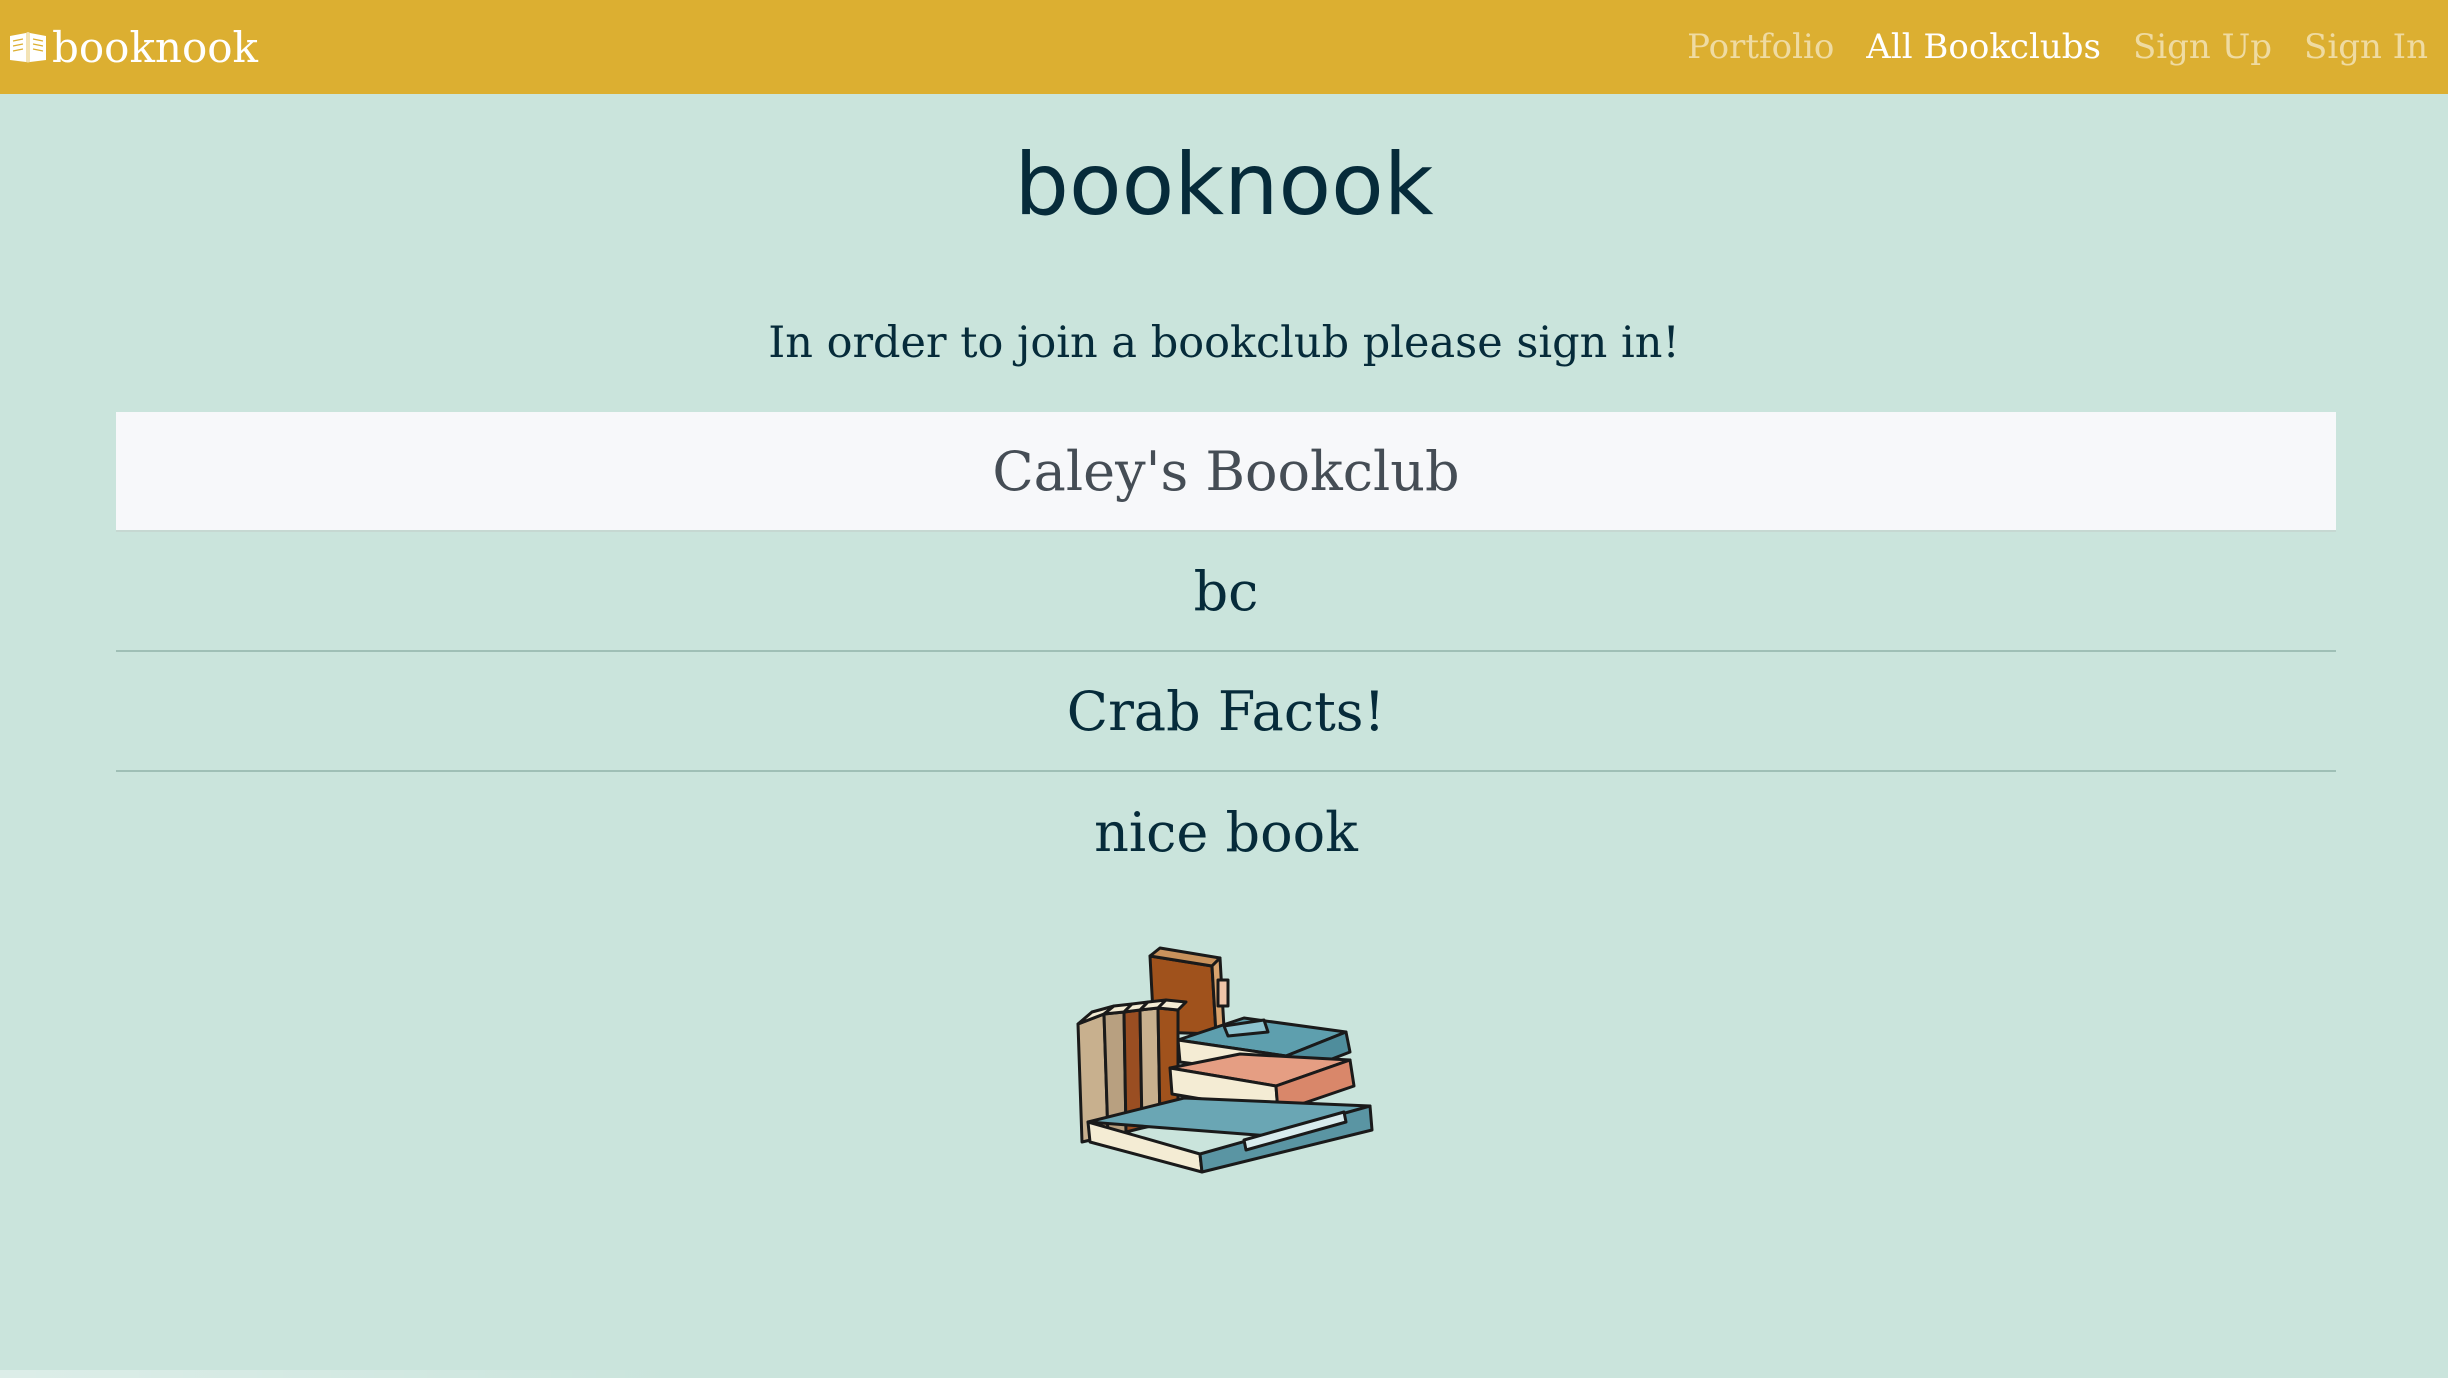 Image resolution: width=2448 pixels, height=1378 pixels. I want to click on brand-link: booknook, so click(133, 47).